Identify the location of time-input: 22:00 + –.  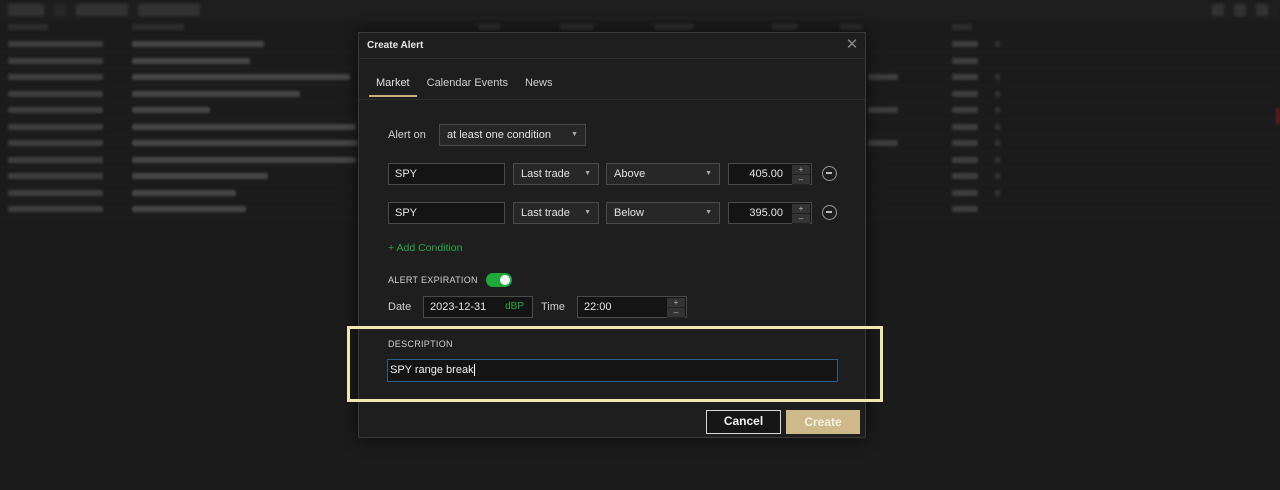
(632, 307).